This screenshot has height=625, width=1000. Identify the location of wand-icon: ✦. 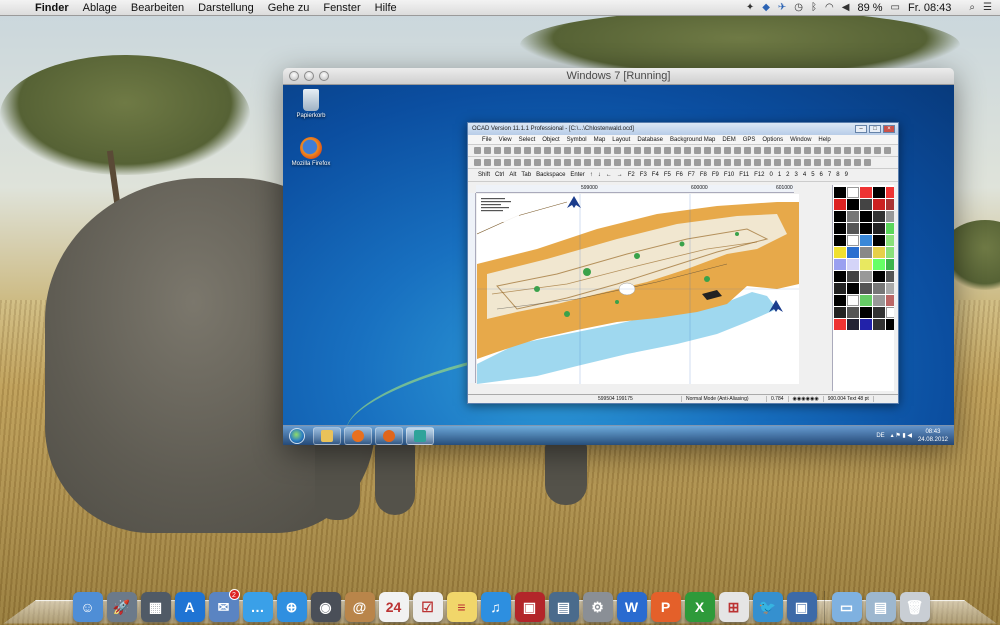
(750, 7).